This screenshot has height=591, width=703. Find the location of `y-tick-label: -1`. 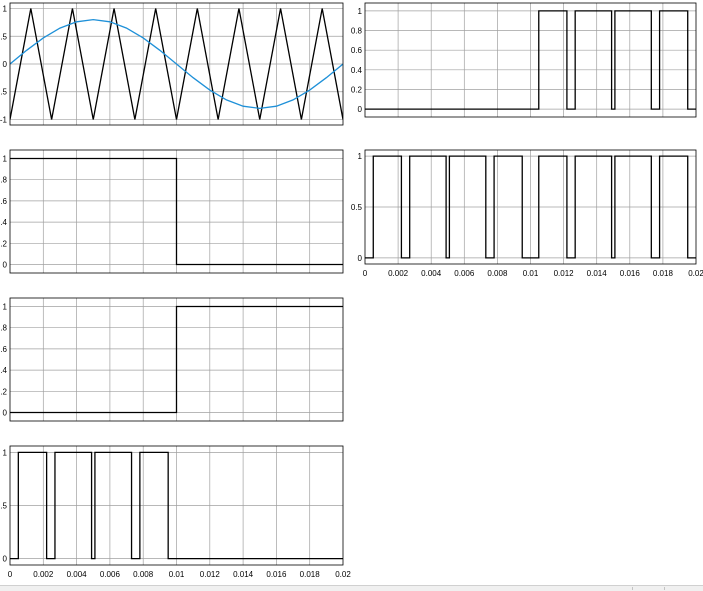

y-tick-label: -1 is located at coordinates (4, 119).